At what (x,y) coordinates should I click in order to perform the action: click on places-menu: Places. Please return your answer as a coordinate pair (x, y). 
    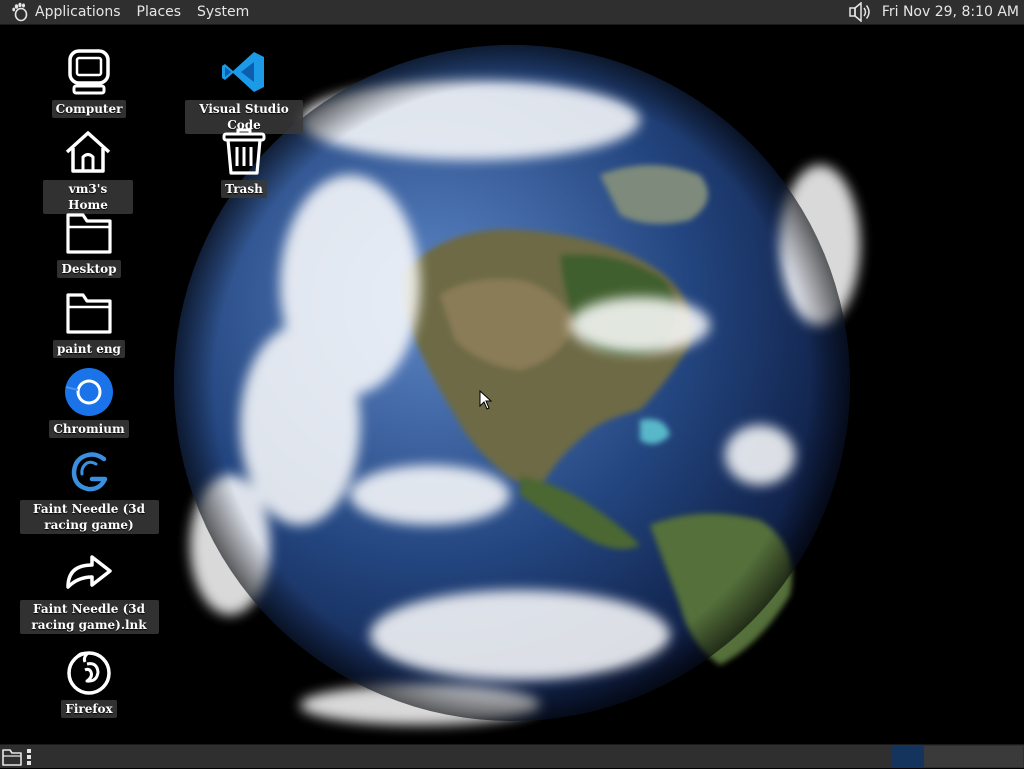
    Looking at the image, I should click on (159, 12).